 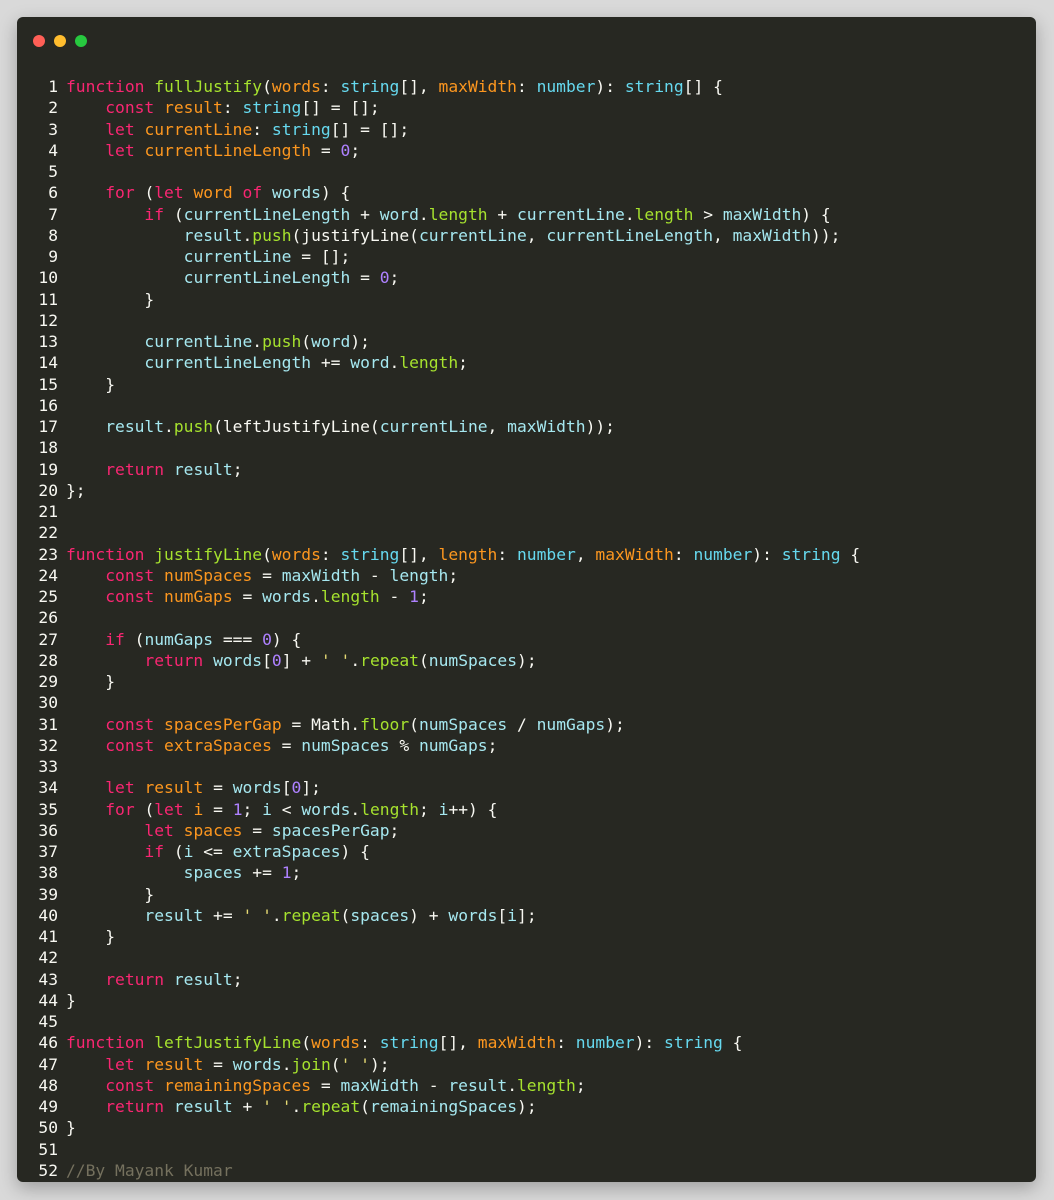 I want to click on code-token: spaces, so click(x=213, y=830).